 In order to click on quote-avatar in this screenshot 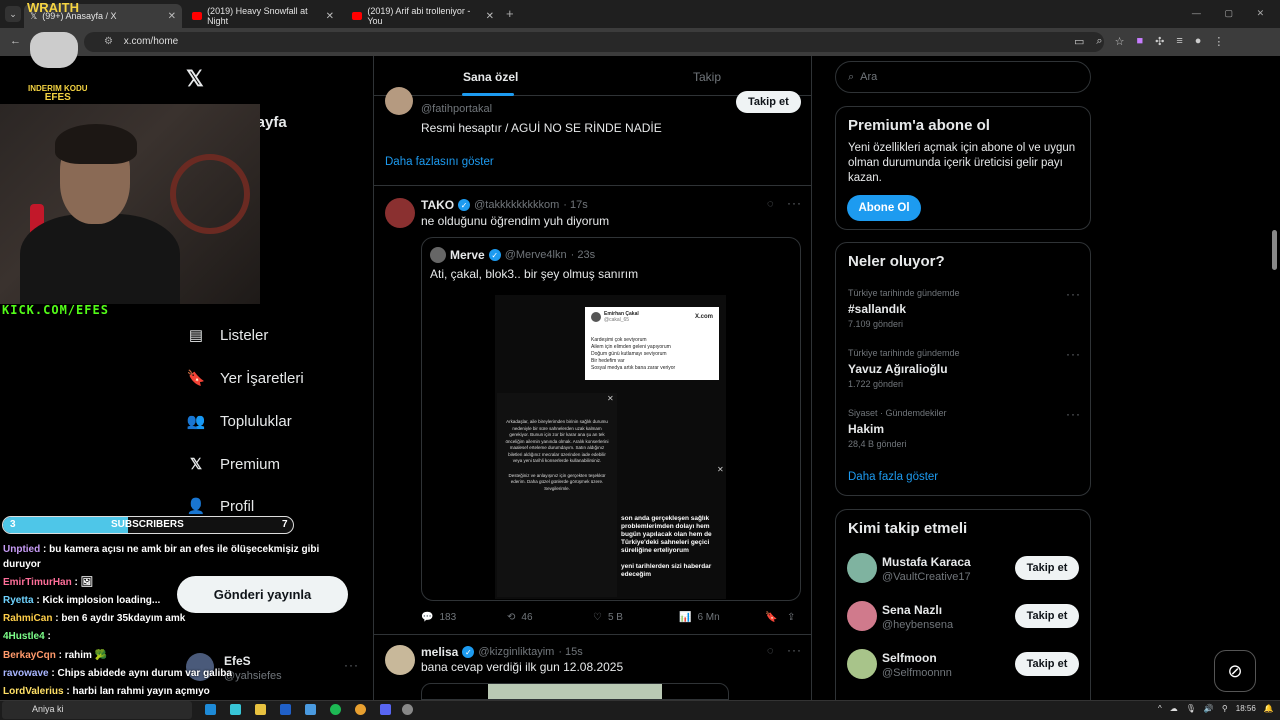, I will do `click(438, 255)`.